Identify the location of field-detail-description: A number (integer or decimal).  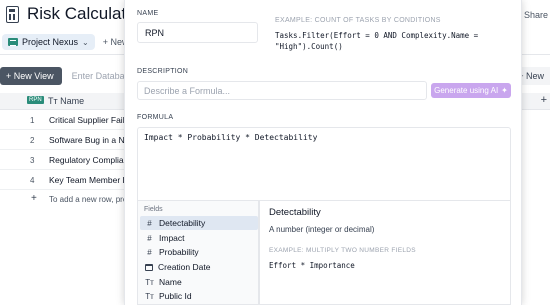
(322, 229).